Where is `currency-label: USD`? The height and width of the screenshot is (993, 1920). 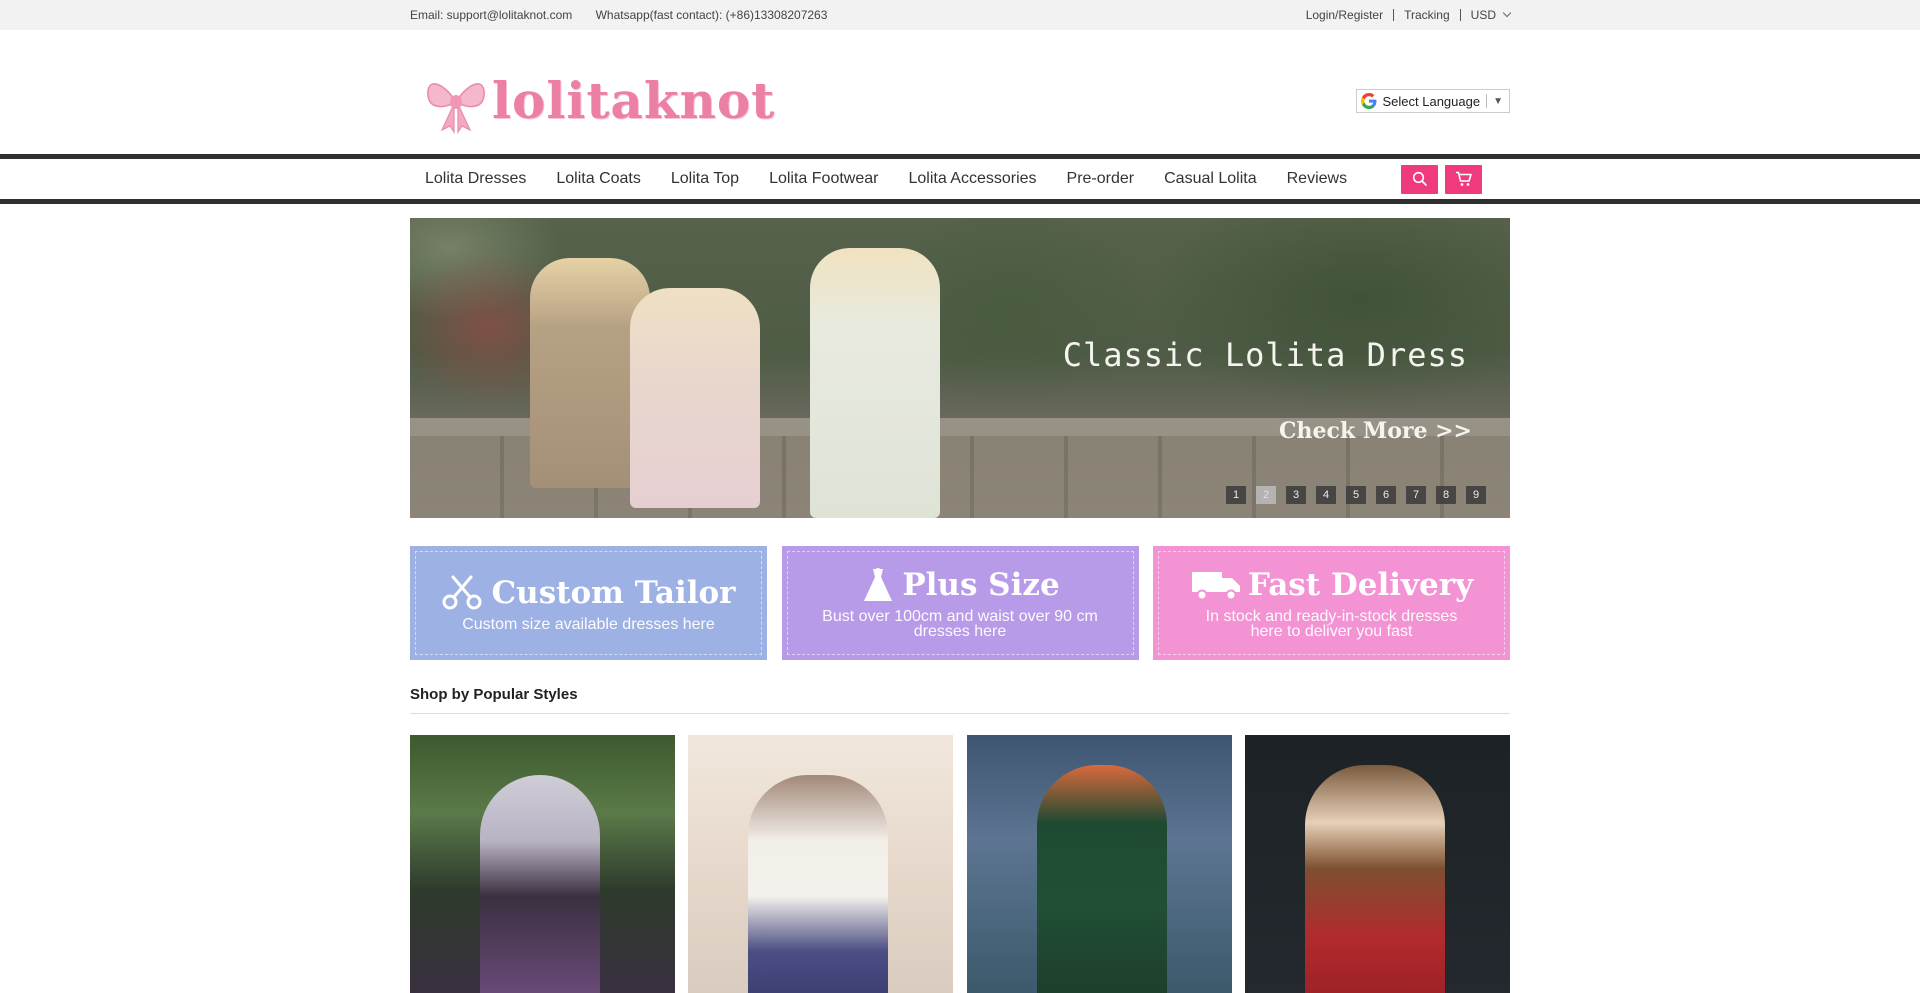
currency-label: USD is located at coordinates (1483, 15).